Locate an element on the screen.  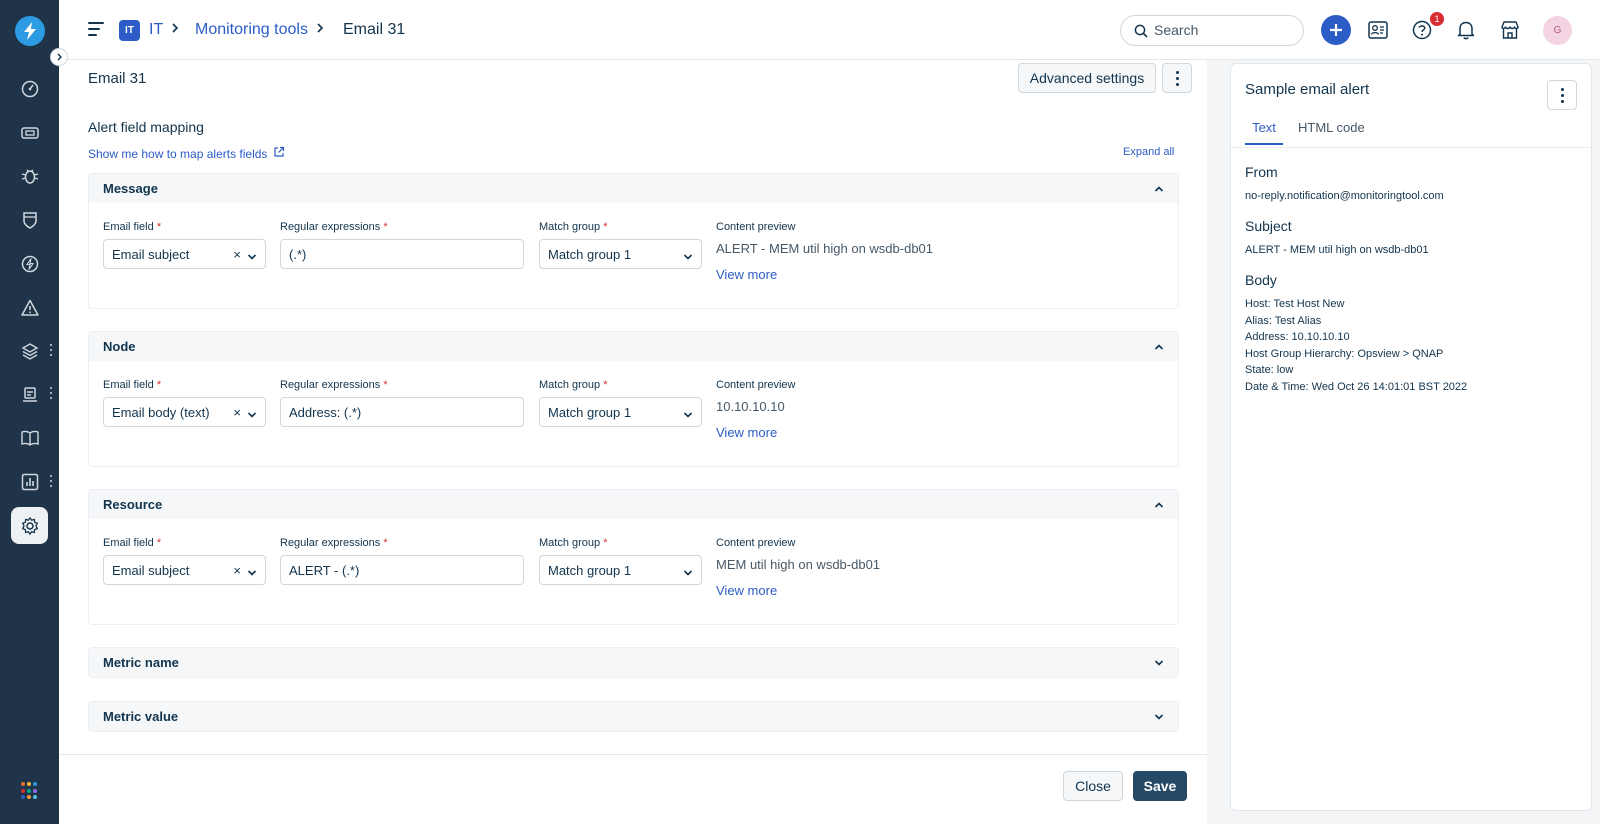
subject-label: Subject is located at coordinates (1268, 226).